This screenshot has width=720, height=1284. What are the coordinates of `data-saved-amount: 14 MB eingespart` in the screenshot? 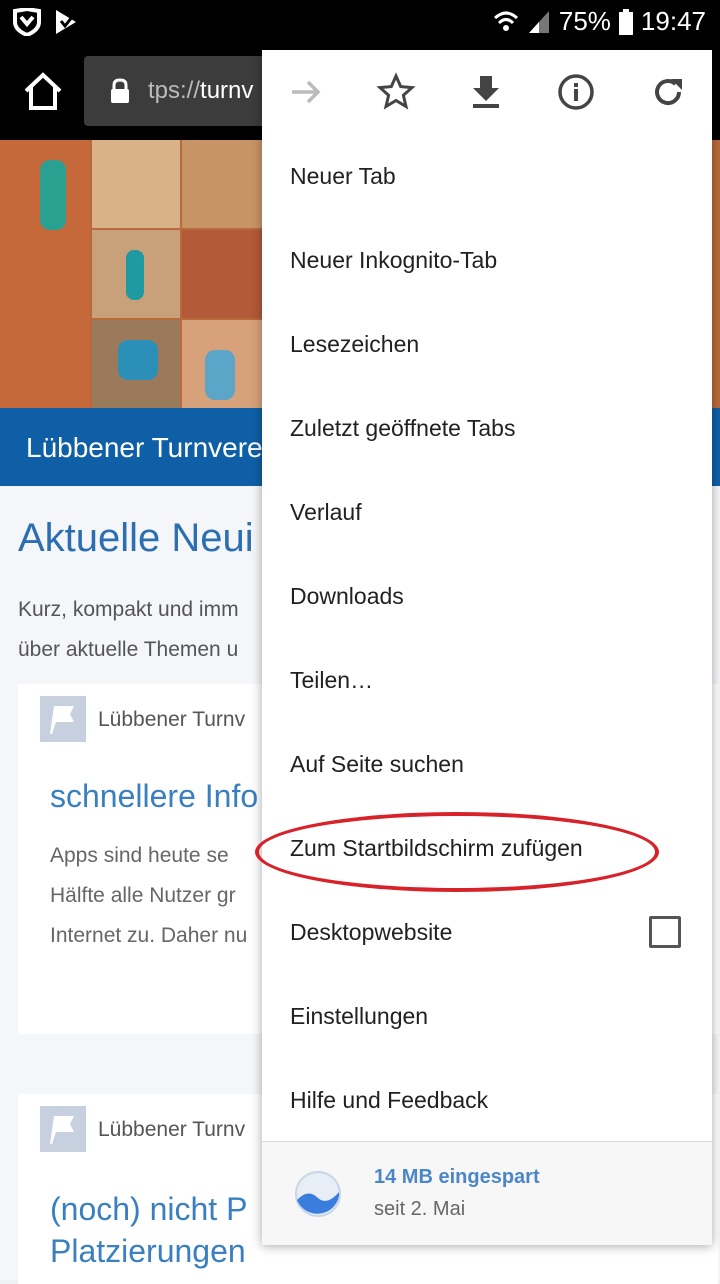 It's located at (457, 1177).